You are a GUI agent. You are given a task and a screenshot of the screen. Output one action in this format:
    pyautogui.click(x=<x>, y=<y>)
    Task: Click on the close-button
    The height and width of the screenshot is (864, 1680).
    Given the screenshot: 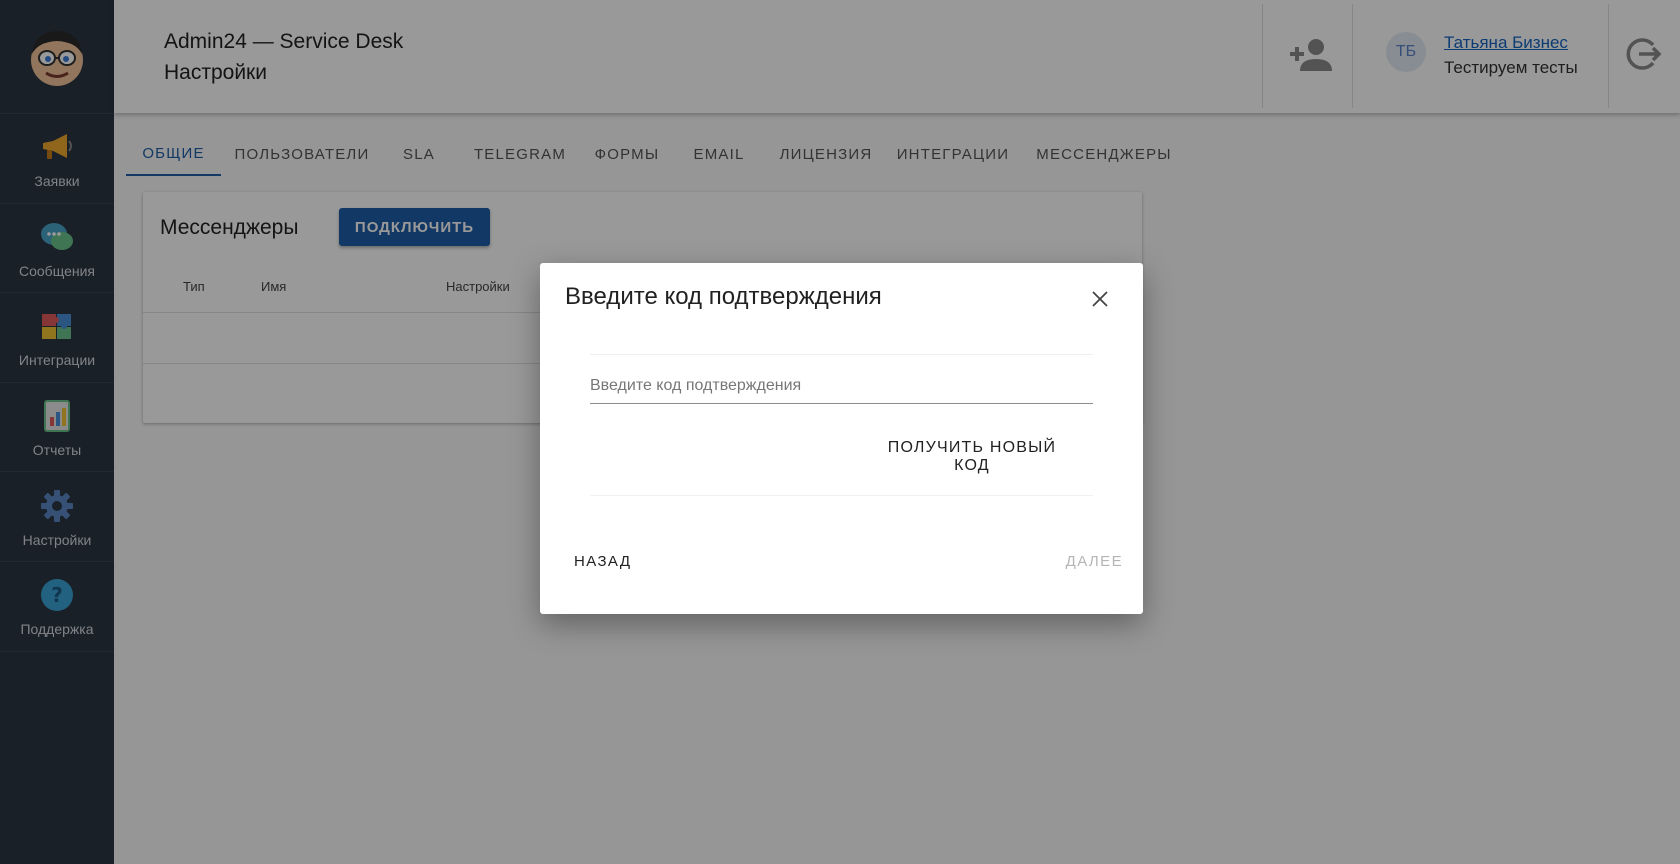 What is the action you would take?
    pyautogui.click(x=1100, y=299)
    